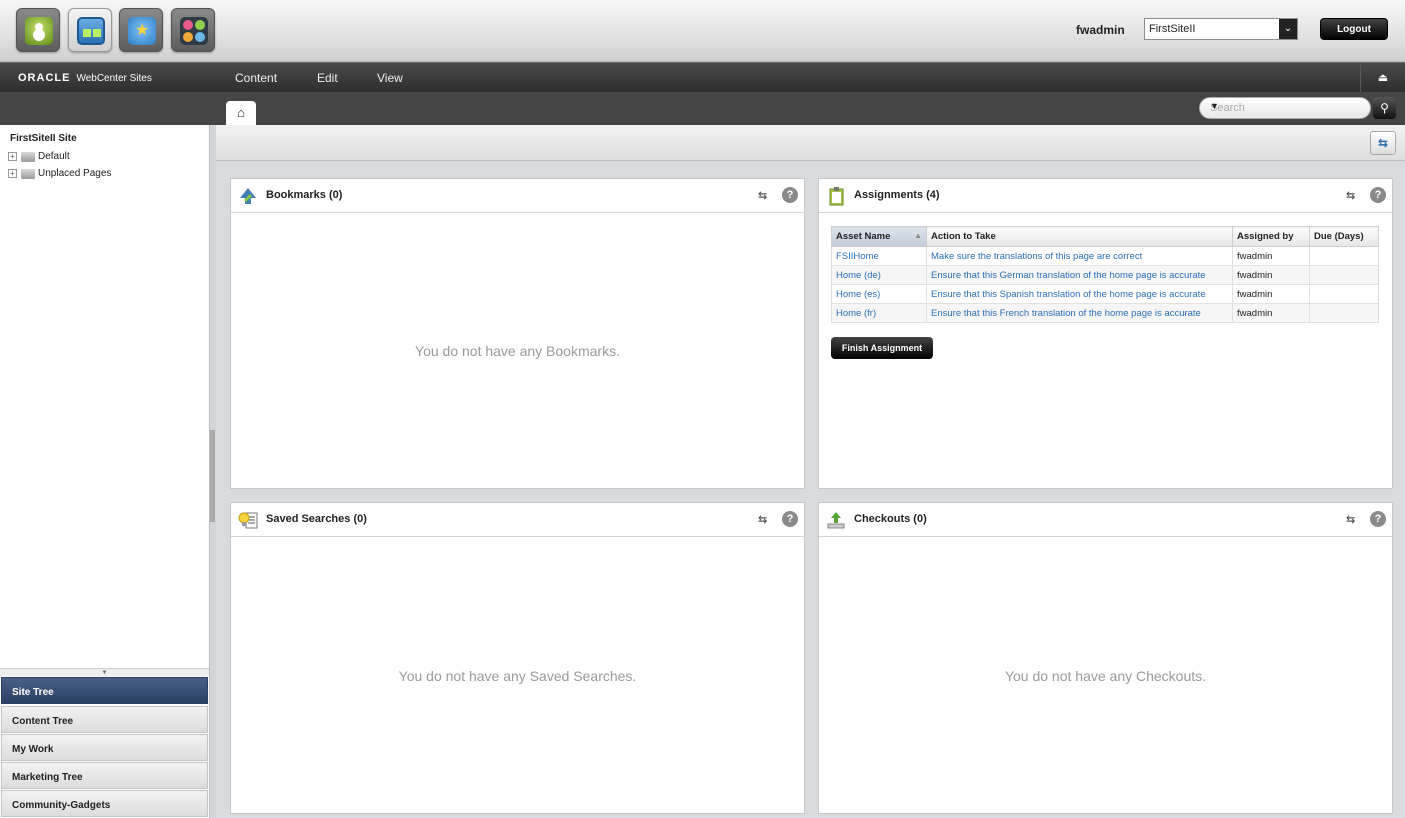 The width and height of the screenshot is (1405, 818). I want to click on admin-icon, so click(91, 31).